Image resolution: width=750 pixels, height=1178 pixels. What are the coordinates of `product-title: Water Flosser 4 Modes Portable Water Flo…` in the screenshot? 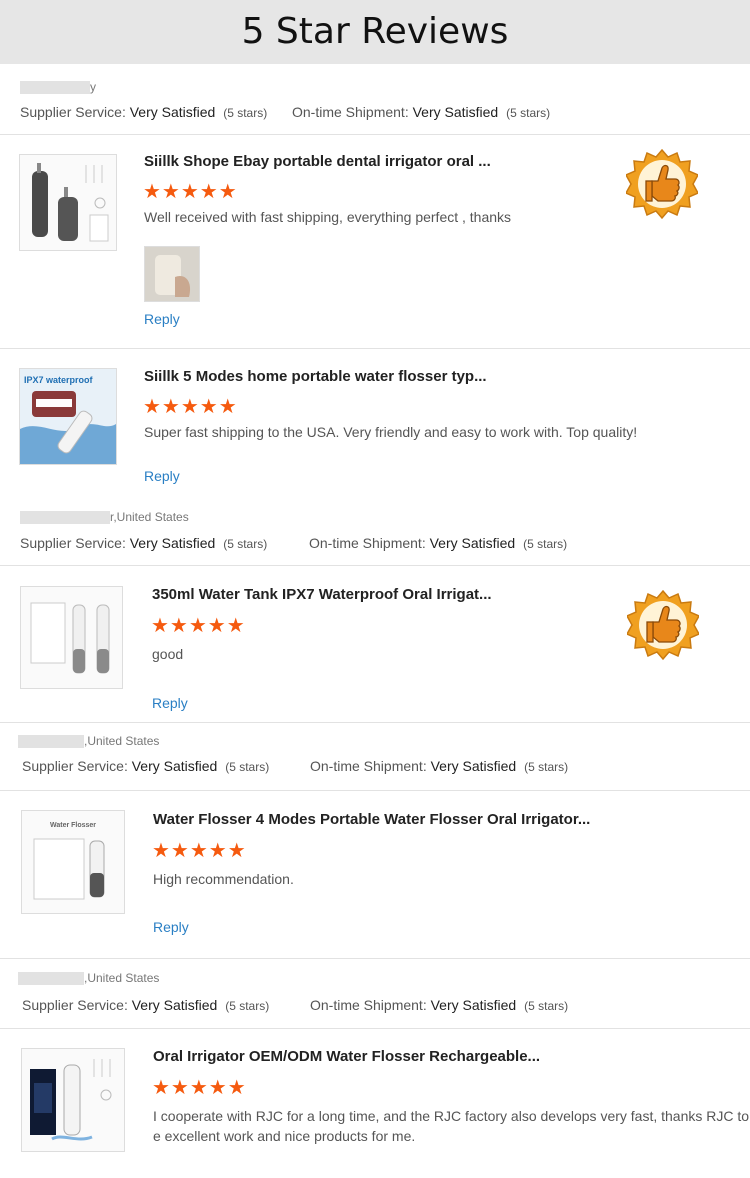 It's located at (371, 819).